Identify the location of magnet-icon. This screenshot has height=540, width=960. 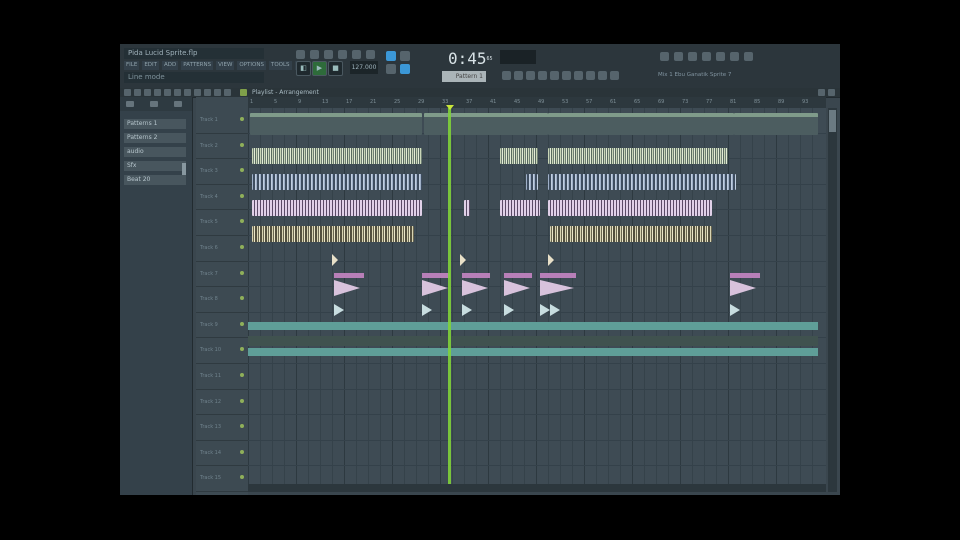
(137, 92).